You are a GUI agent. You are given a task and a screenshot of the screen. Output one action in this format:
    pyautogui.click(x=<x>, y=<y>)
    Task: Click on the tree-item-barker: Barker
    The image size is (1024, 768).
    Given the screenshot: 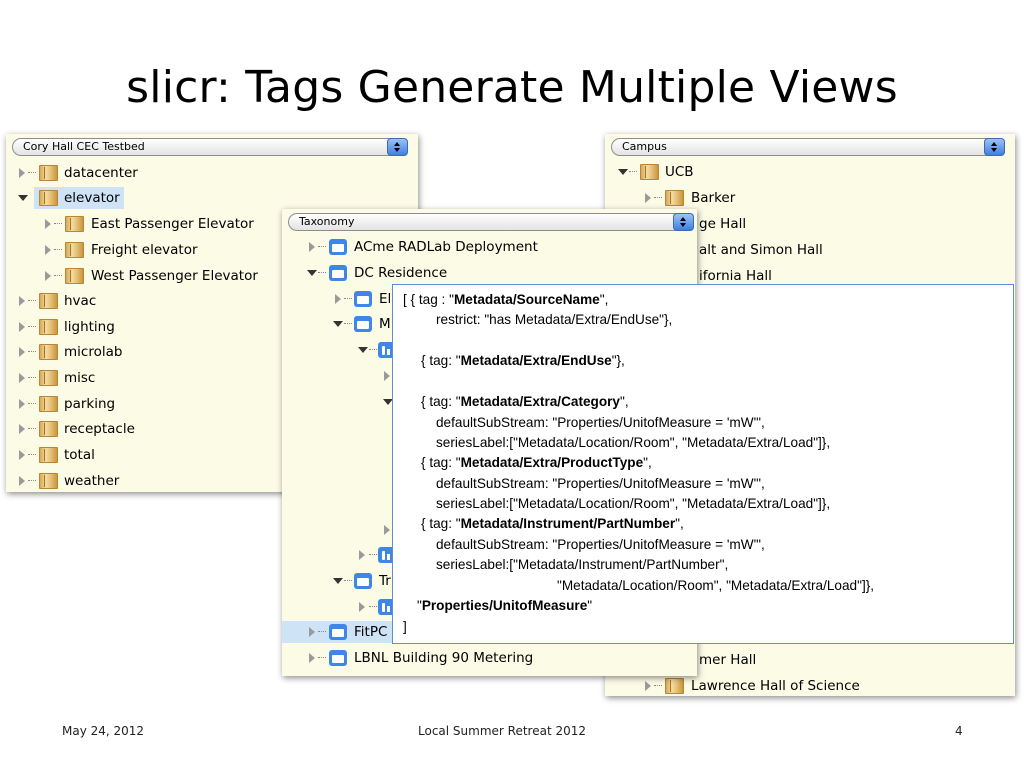 What is the action you would take?
    pyautogui.click(x=810, y=198)
    